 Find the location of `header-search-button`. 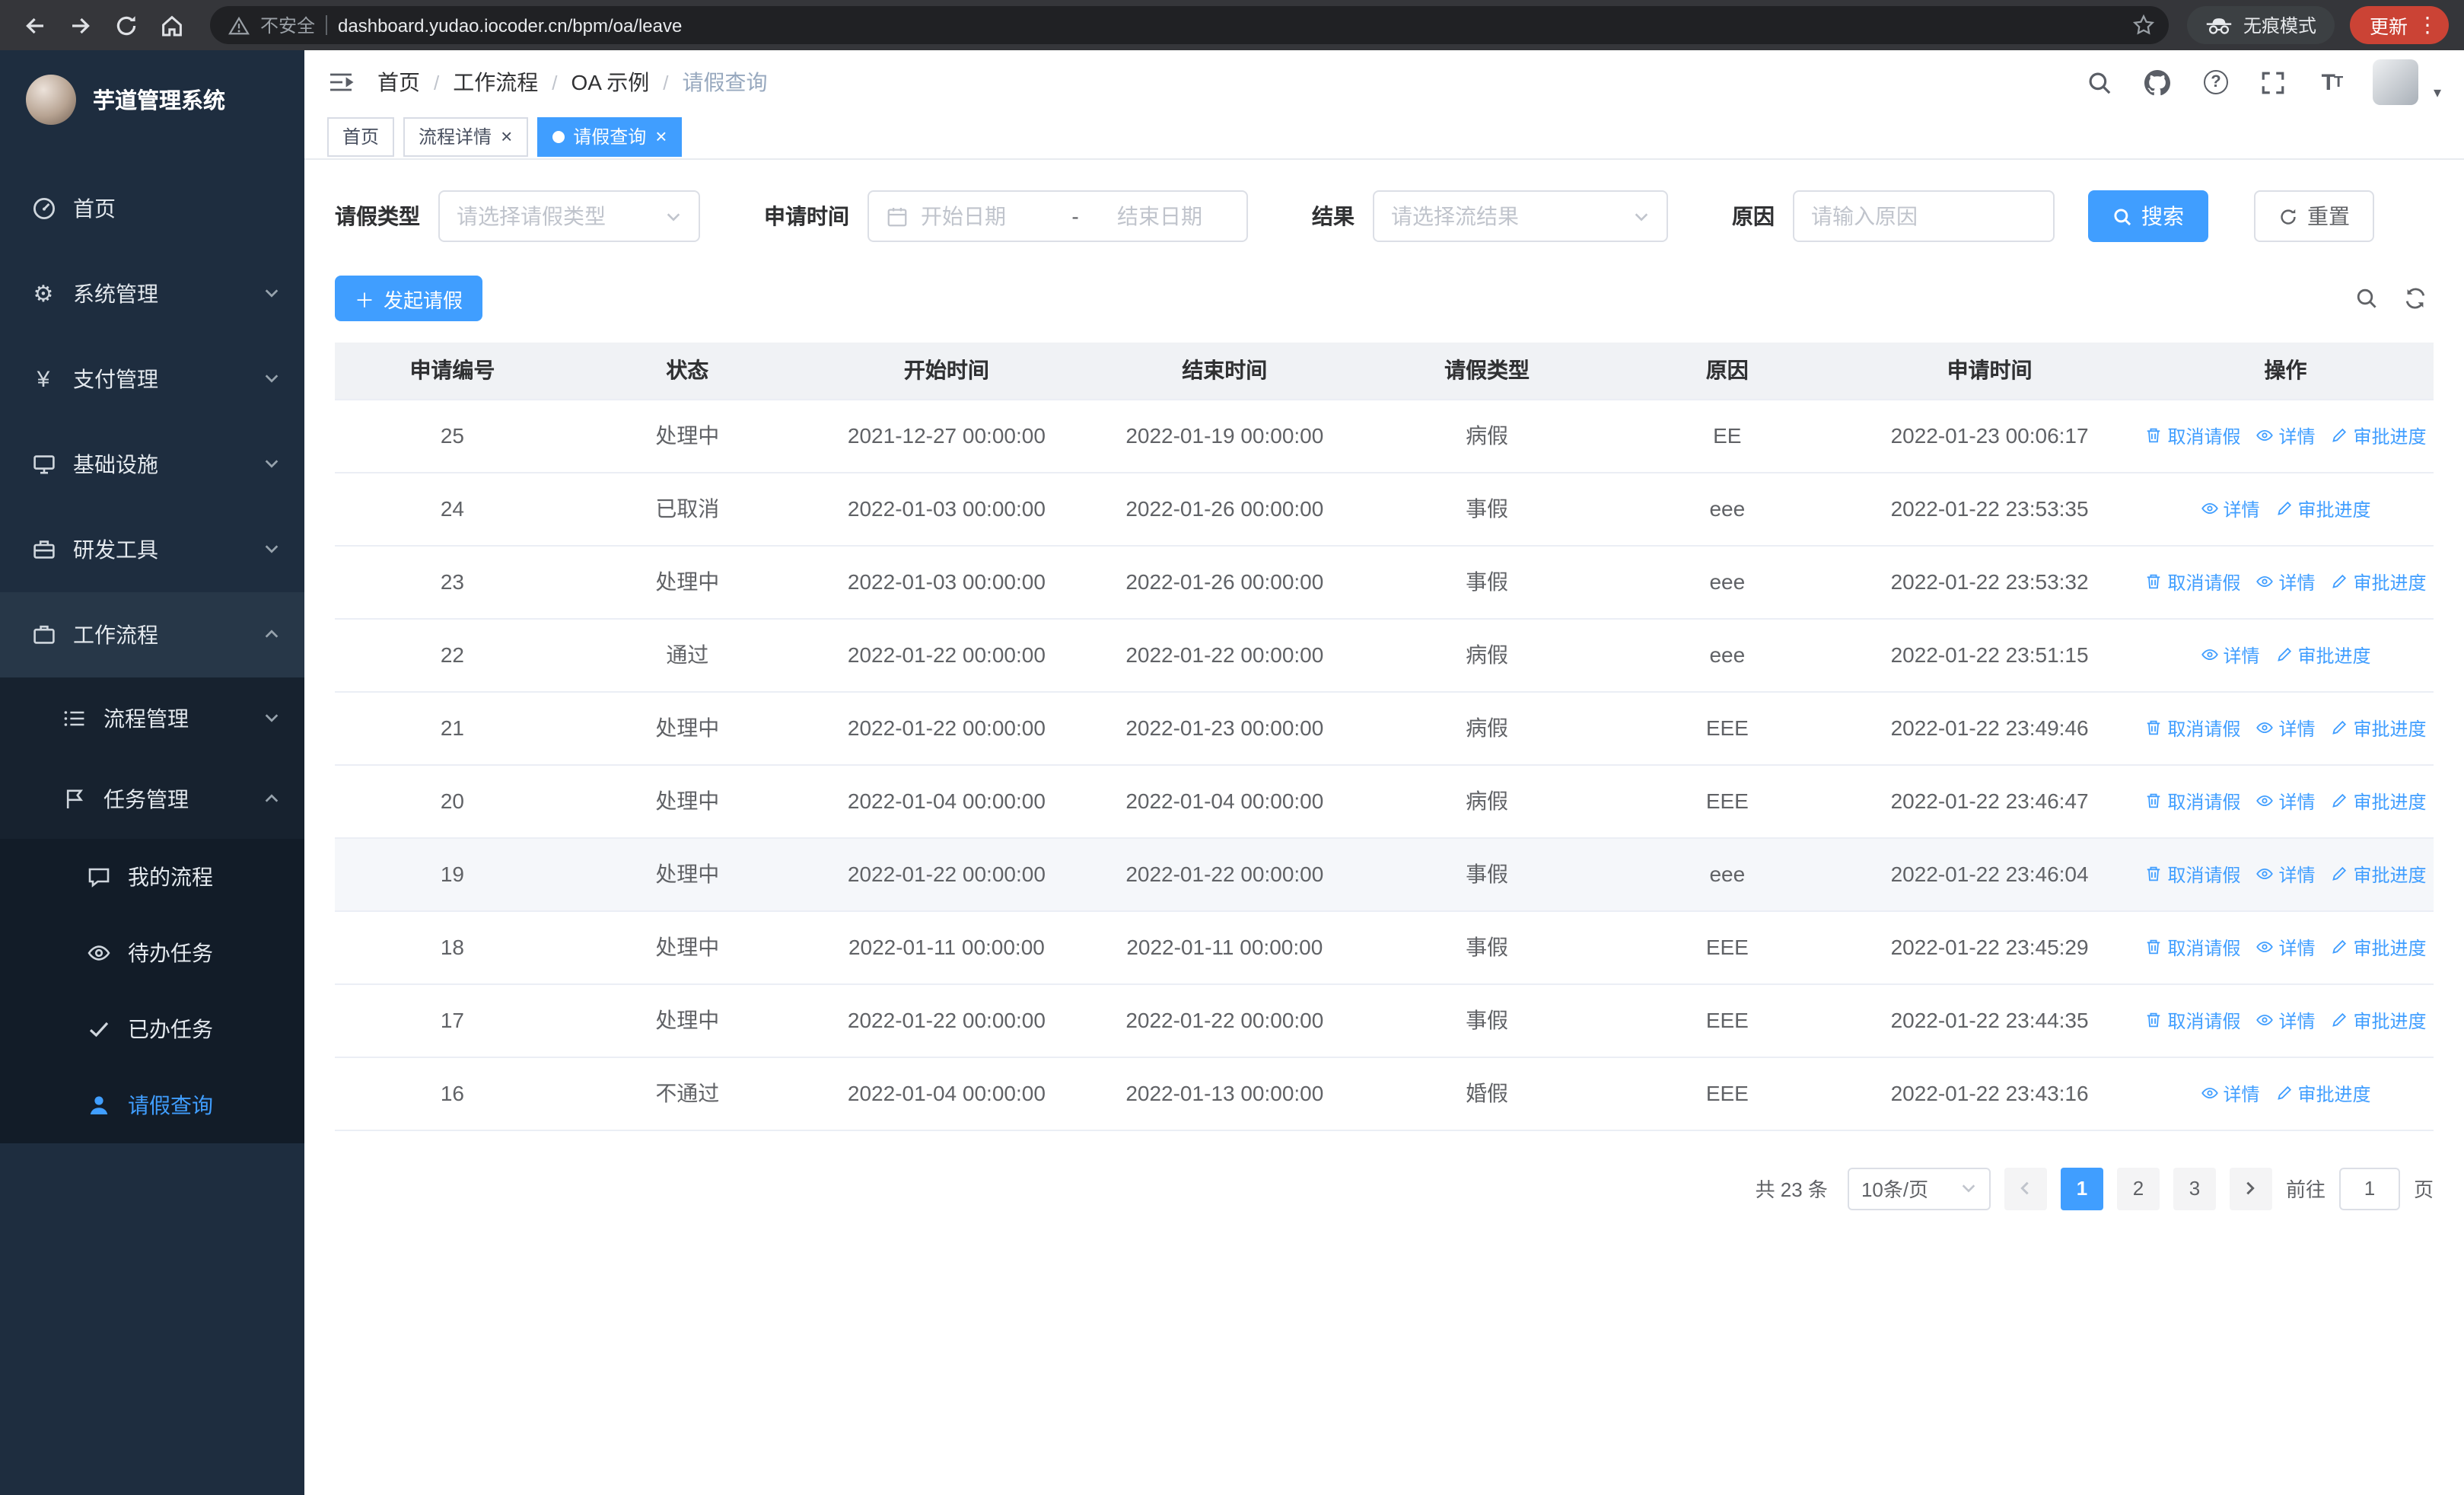

header-search-button is located at coordinates (2100, 82).